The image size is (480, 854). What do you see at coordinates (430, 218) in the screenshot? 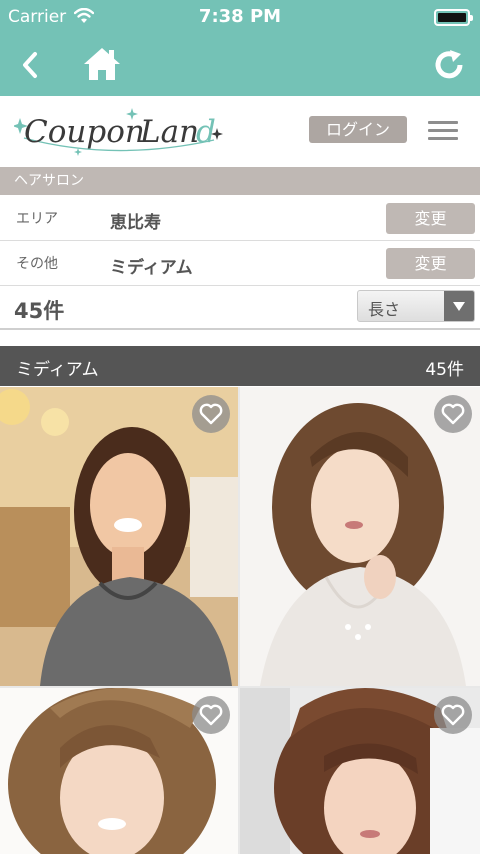
I see `change-area-button: 変更` at bounding box center [430, 218].